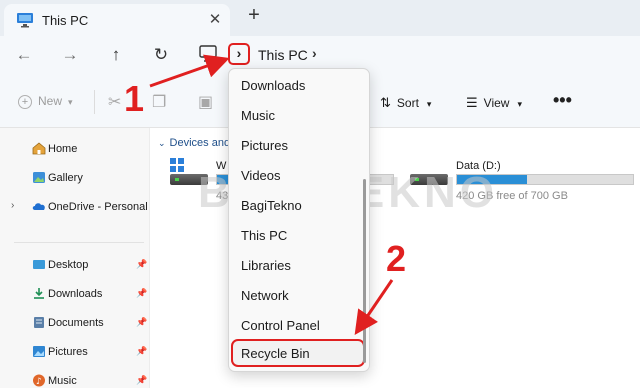 The image size is (640, 388). I want to click on music-icon: ♪, so click(39, 380).